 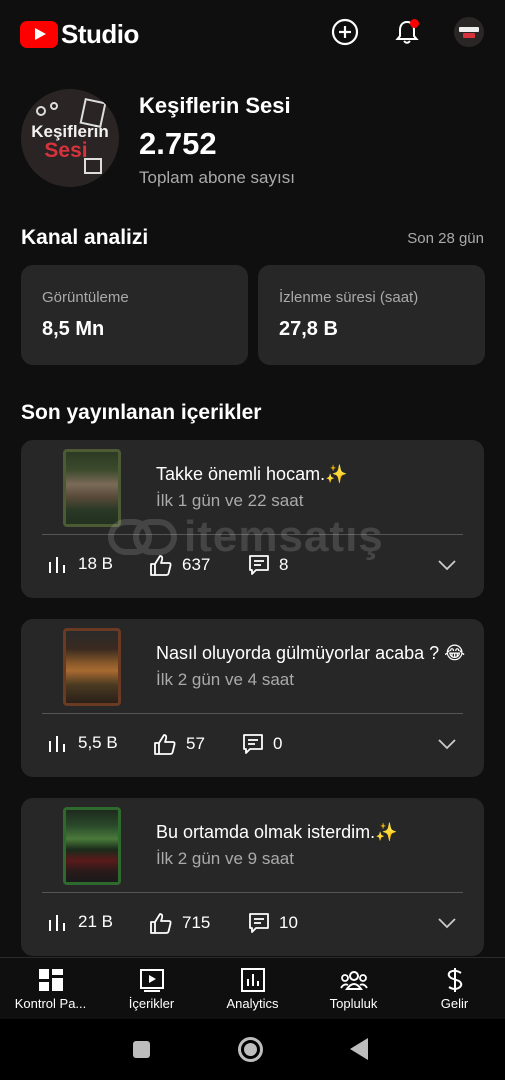 I want to click on nav-community: Topluluk, so click(x=353, y=989).